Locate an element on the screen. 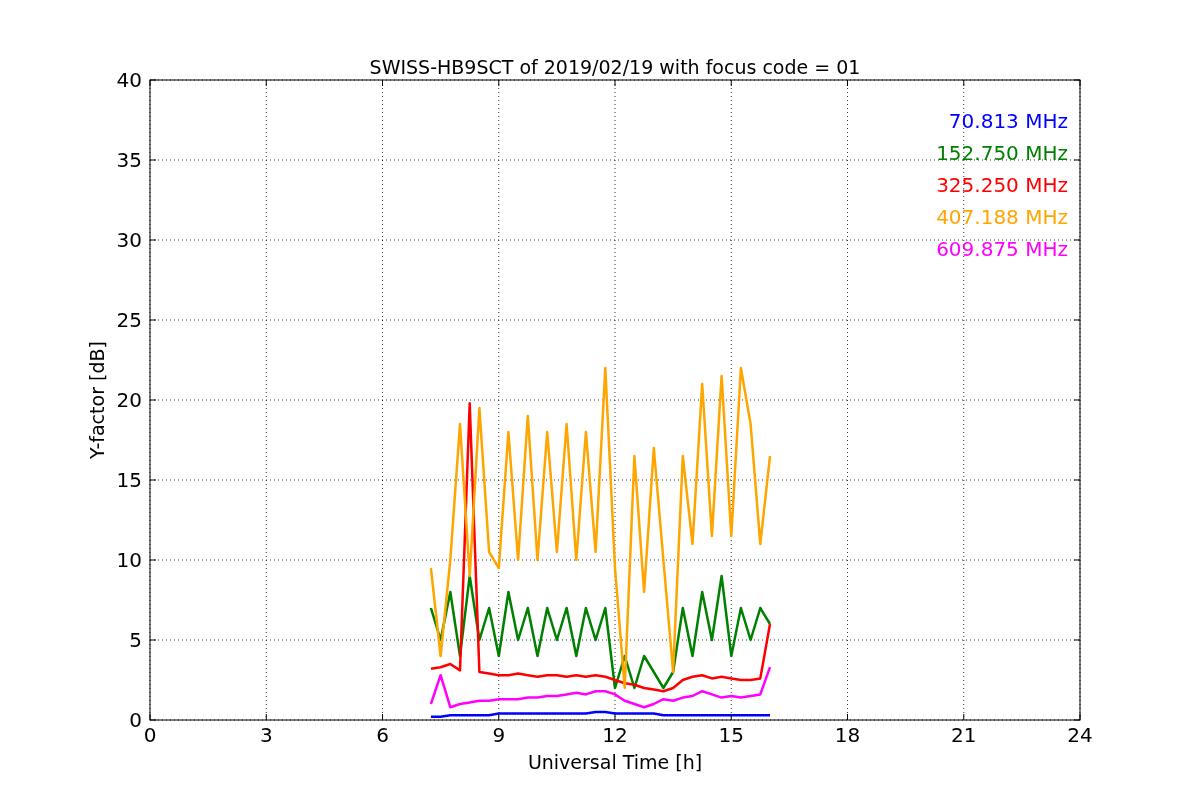 The image size is (1200, 800). y-axis-label: Y-factor [dB] is located at coordinates (97, 400).